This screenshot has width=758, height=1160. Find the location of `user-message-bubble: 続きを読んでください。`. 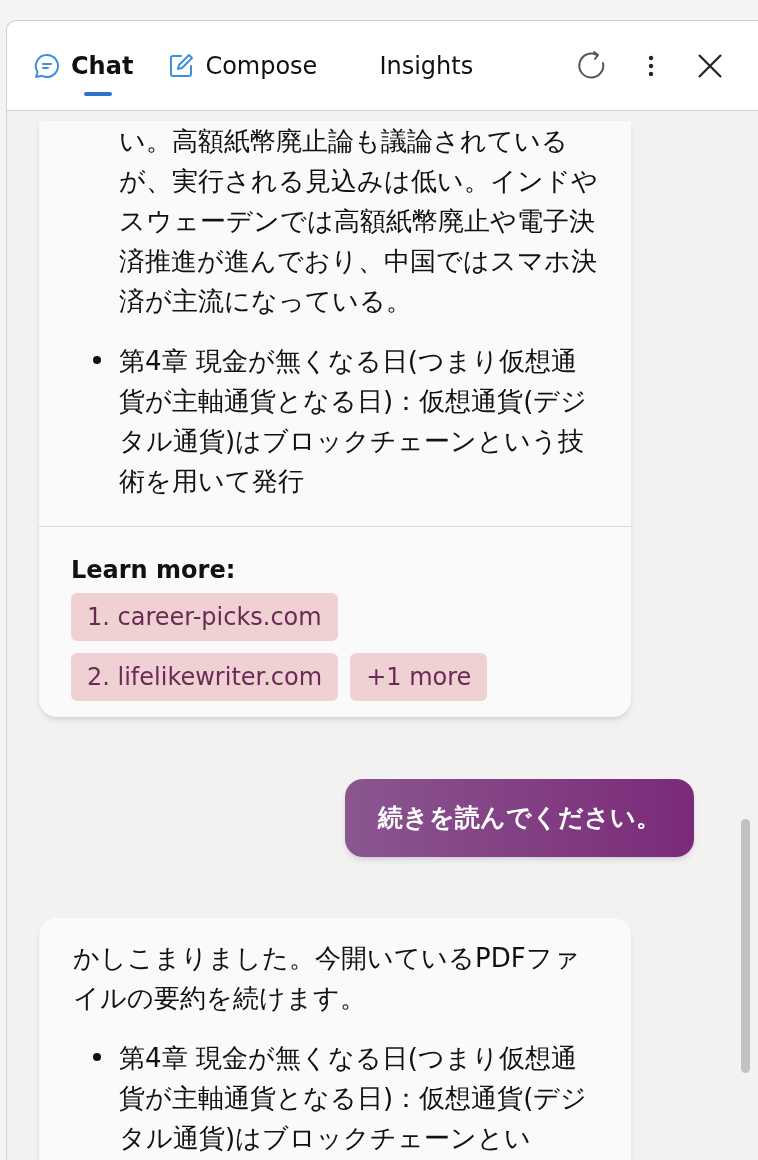

user-message-bubble: 続きを読んでください。 is located at coordinates (519, 818).